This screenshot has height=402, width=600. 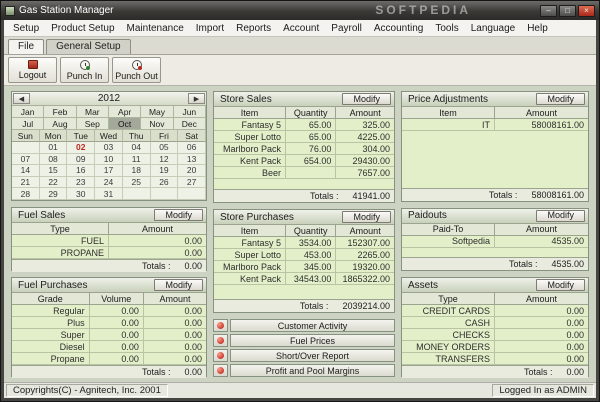 I want to click on calendar-month-cell: Feb, so click(x=60, y=112).